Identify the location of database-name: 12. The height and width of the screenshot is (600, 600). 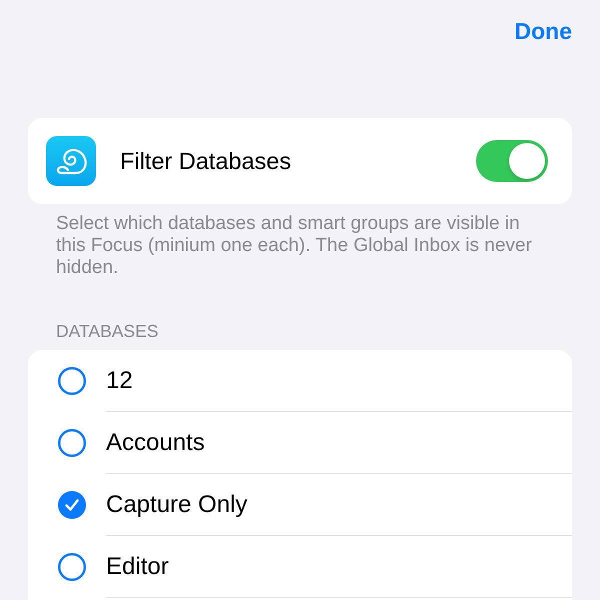
(119, 380).